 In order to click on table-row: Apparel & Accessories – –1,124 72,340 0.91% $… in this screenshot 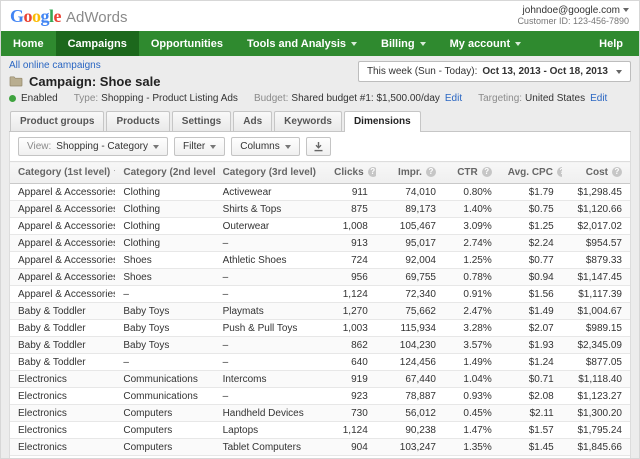, I will do `click(320, 294)`.